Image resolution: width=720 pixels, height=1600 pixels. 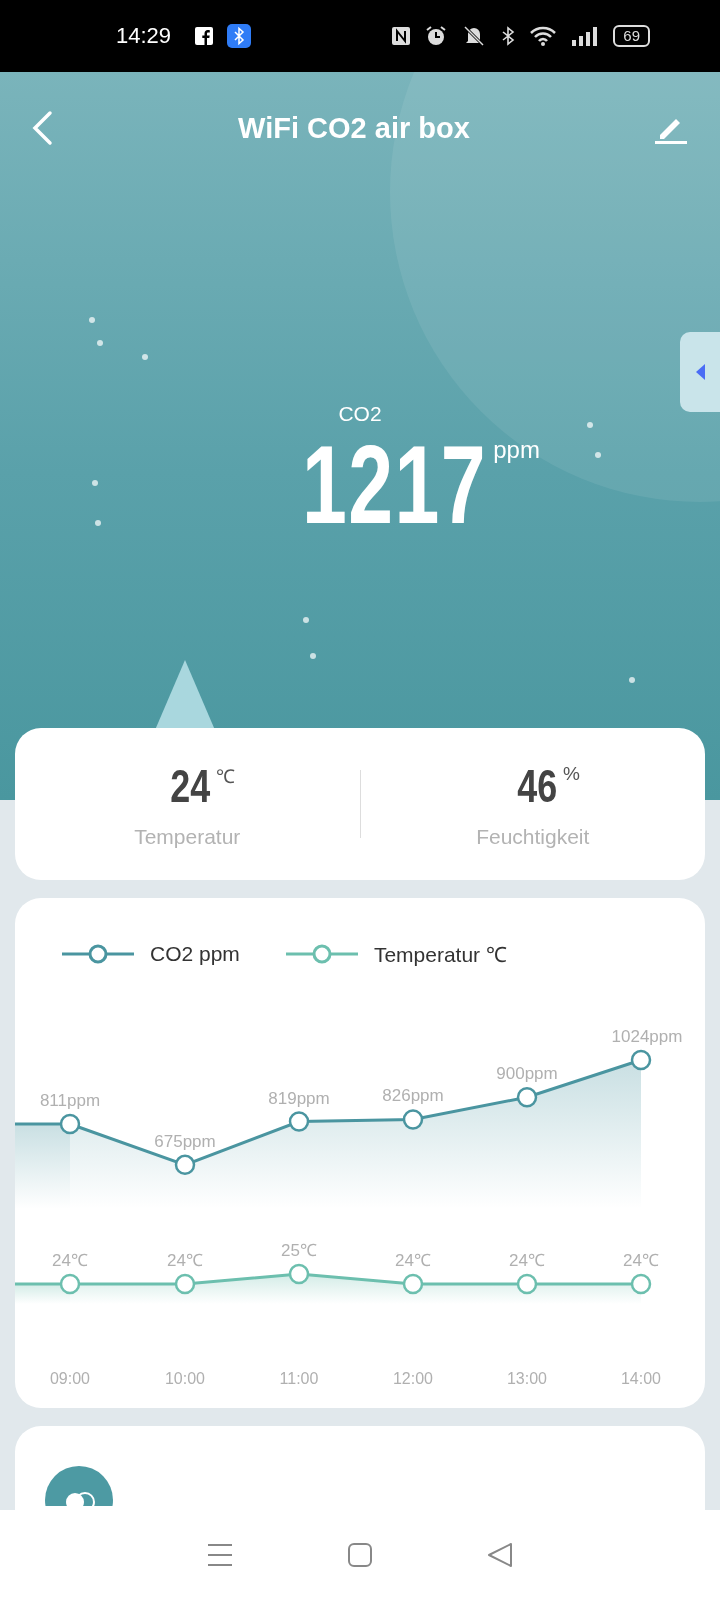 I want to click on value-label: 25℃, so click(x=299, y=1250).